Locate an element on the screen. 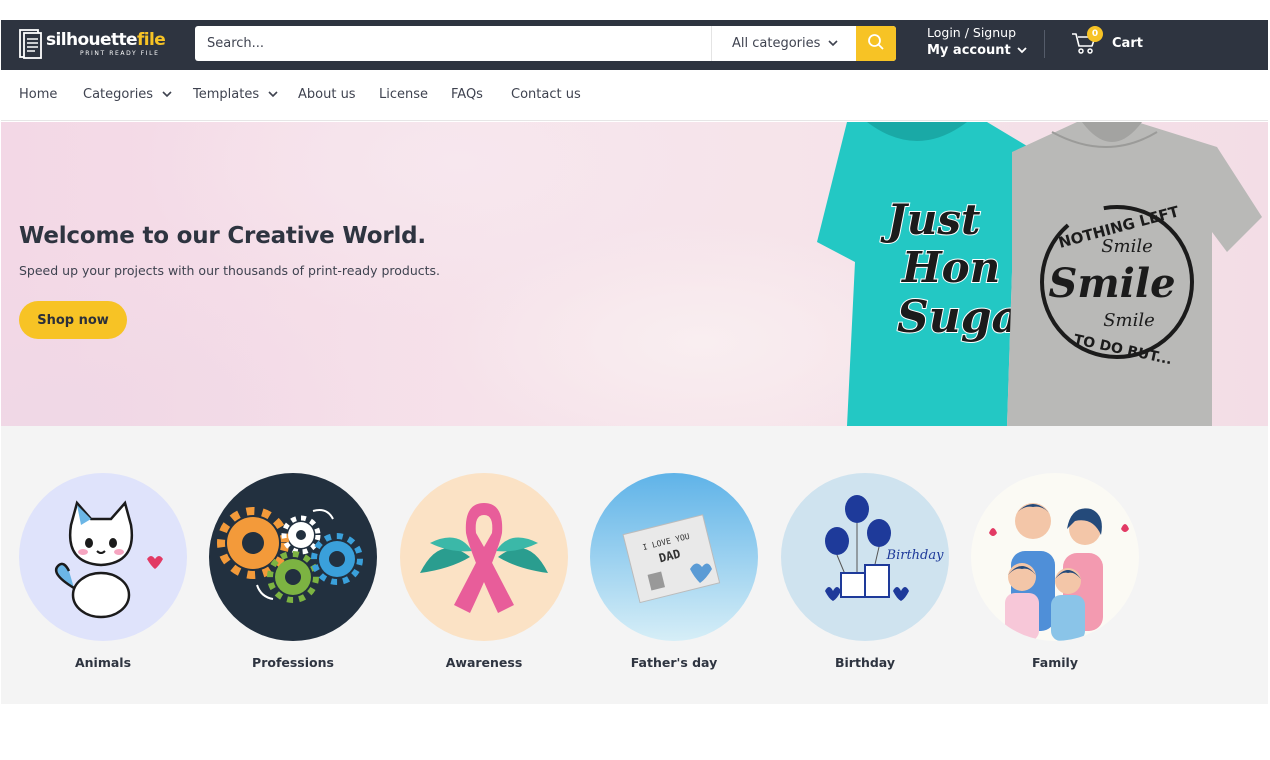  ribbon-icon is located at coordinates (484, 557).